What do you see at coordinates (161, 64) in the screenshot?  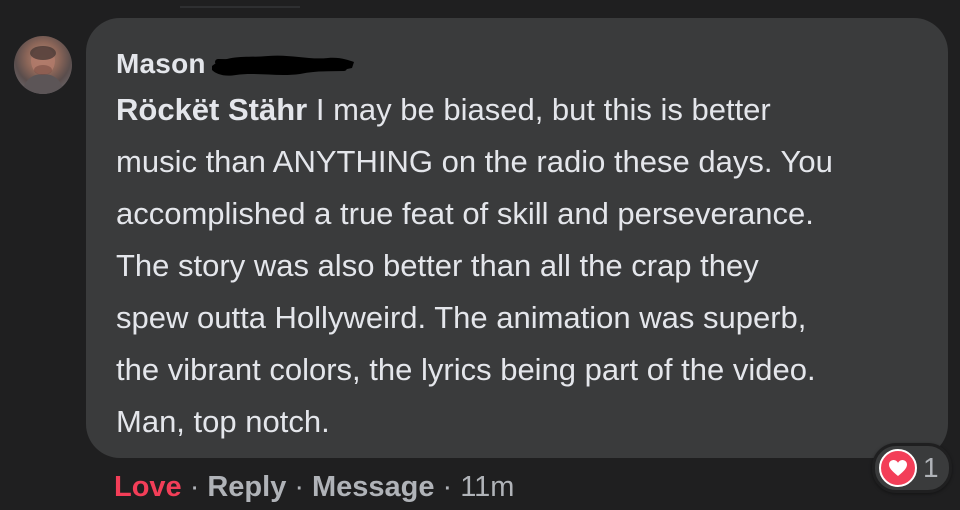 I see `author-name: Mason` at bounding box center [161, 64].